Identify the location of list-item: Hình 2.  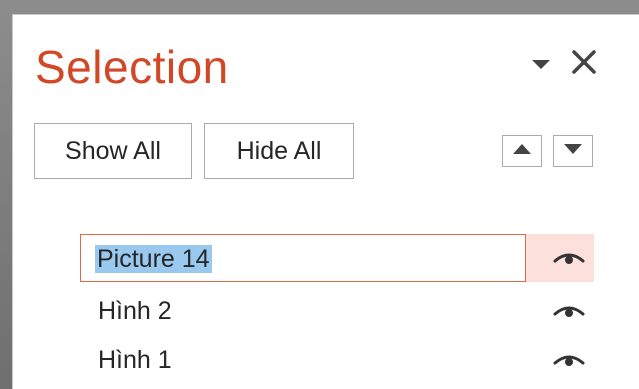
(337, 311).